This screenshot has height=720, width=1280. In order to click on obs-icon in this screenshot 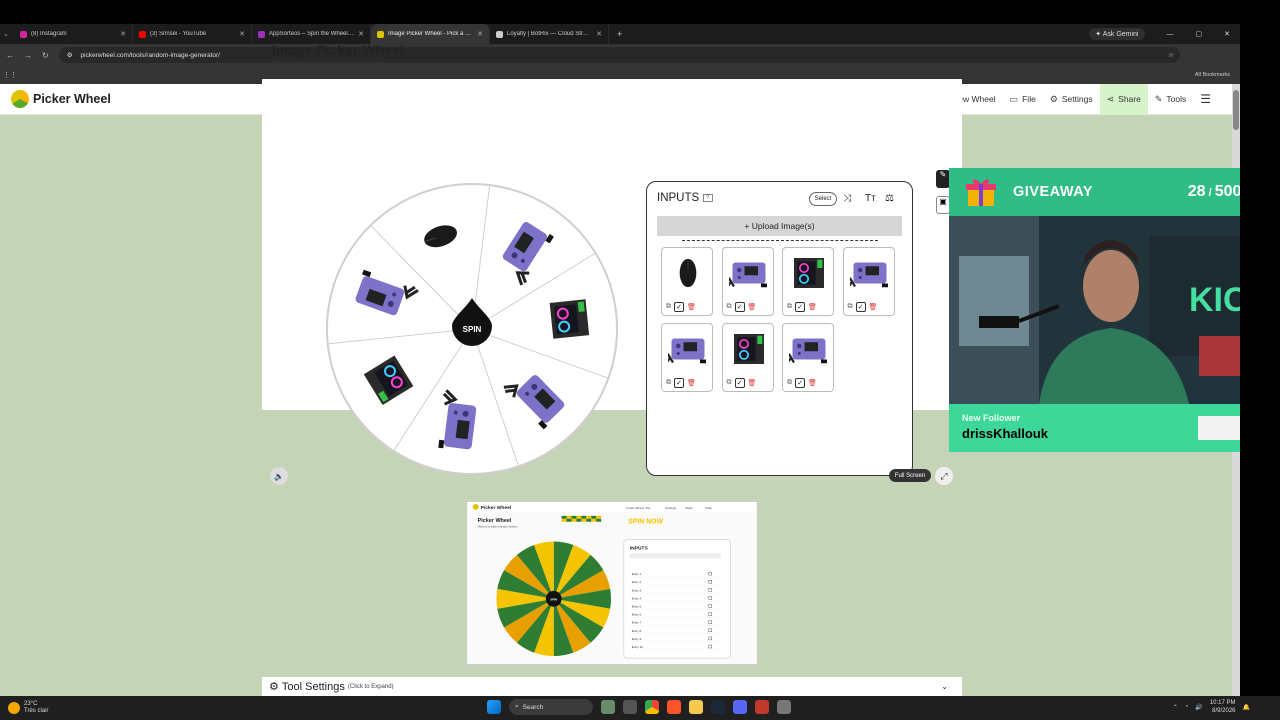, I will do `click(762, 707)`.